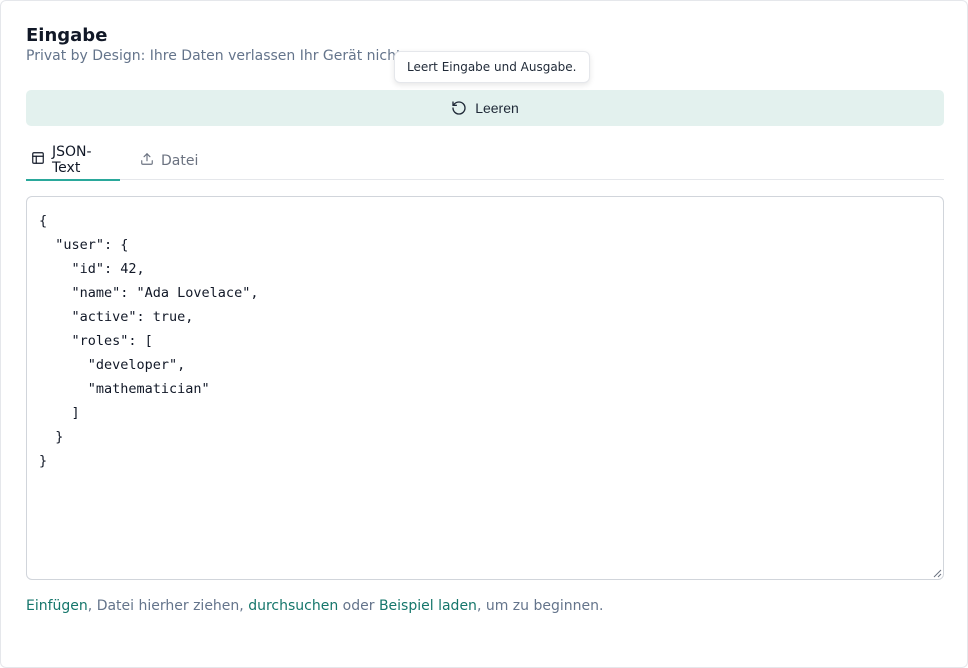 The image size is (968, 668). I want to click on tab-json-text: JSON-Text, so click(73, 161).